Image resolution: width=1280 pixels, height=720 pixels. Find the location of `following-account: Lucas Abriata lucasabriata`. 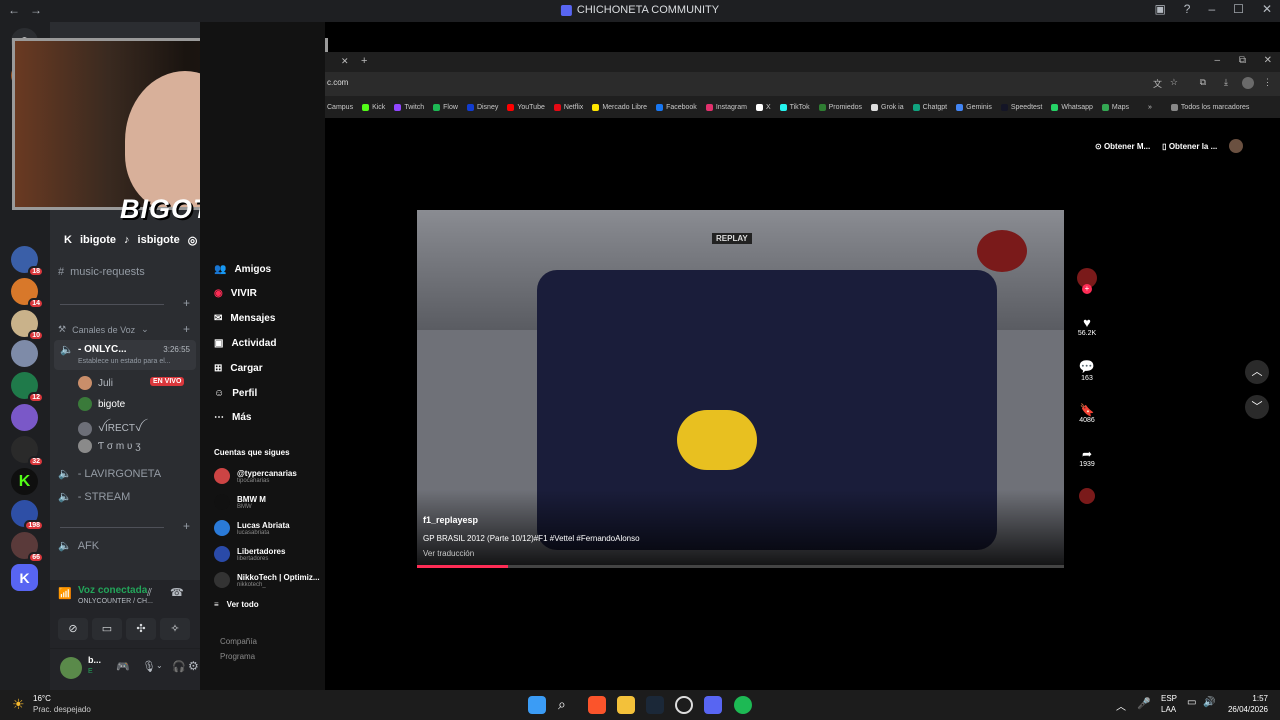

following-account: Lucas Abriata lucasabriata is located at coordinates (252, 528).